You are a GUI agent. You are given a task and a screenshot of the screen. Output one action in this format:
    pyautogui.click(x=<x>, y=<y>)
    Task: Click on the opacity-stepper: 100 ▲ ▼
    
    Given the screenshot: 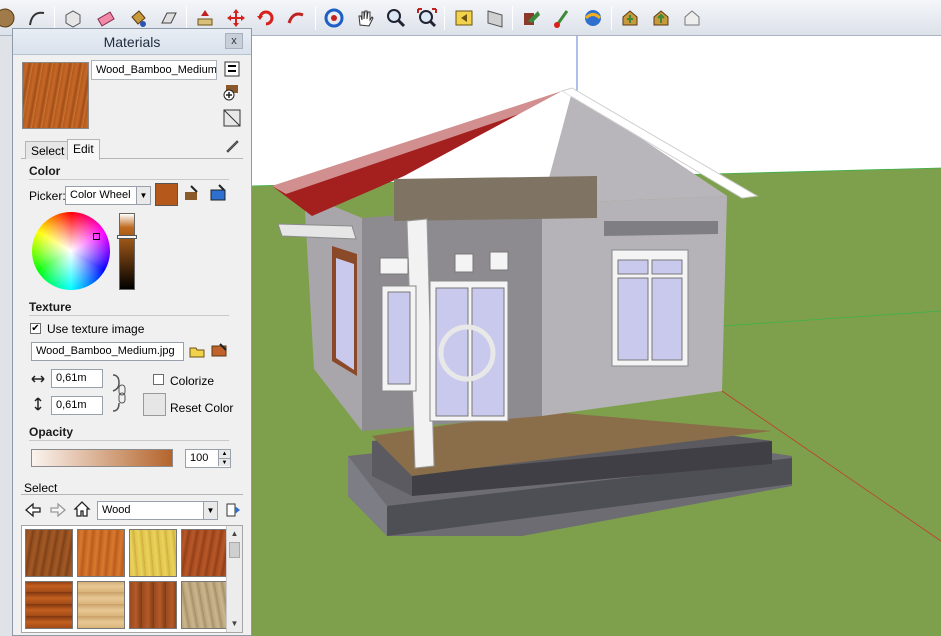 What is the action you would take?
    pyautogui.click(x=208, y=458)
    